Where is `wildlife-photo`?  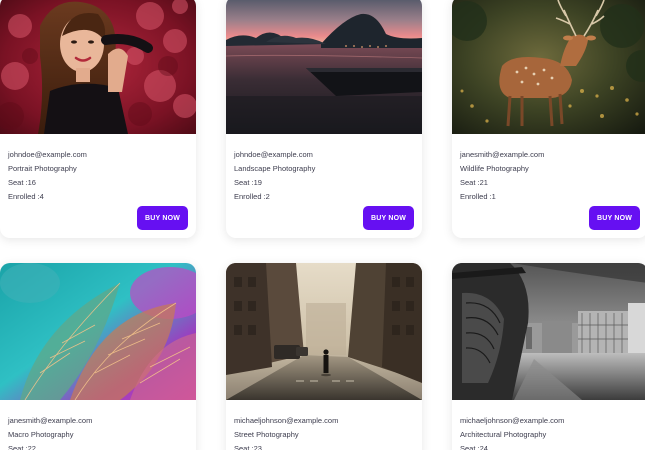
wildlife-photo is located at coordinates (548, 67).